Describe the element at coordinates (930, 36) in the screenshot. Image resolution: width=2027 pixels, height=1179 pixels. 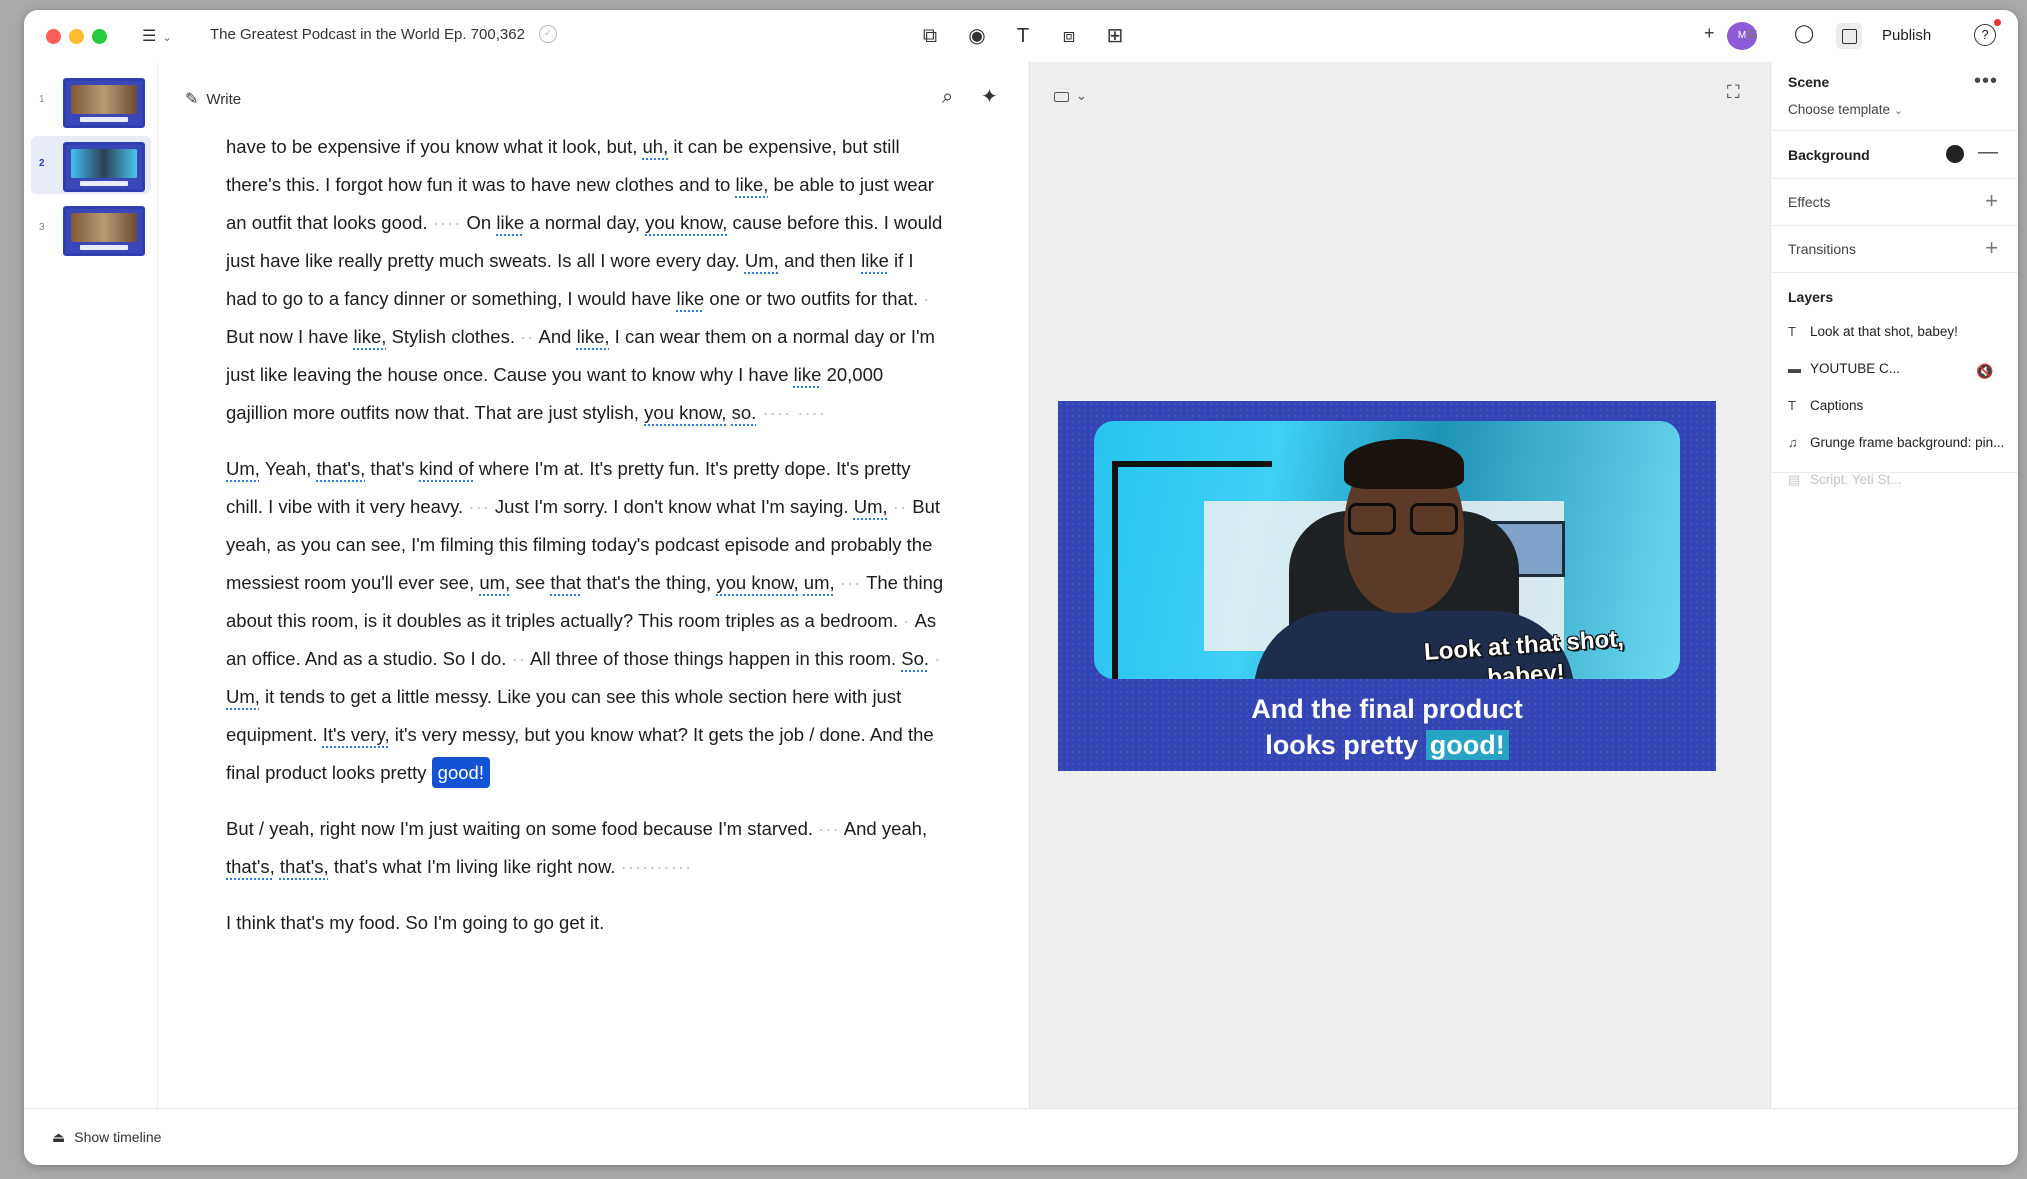
I see `media-insert-icon: ⧉` at that location.